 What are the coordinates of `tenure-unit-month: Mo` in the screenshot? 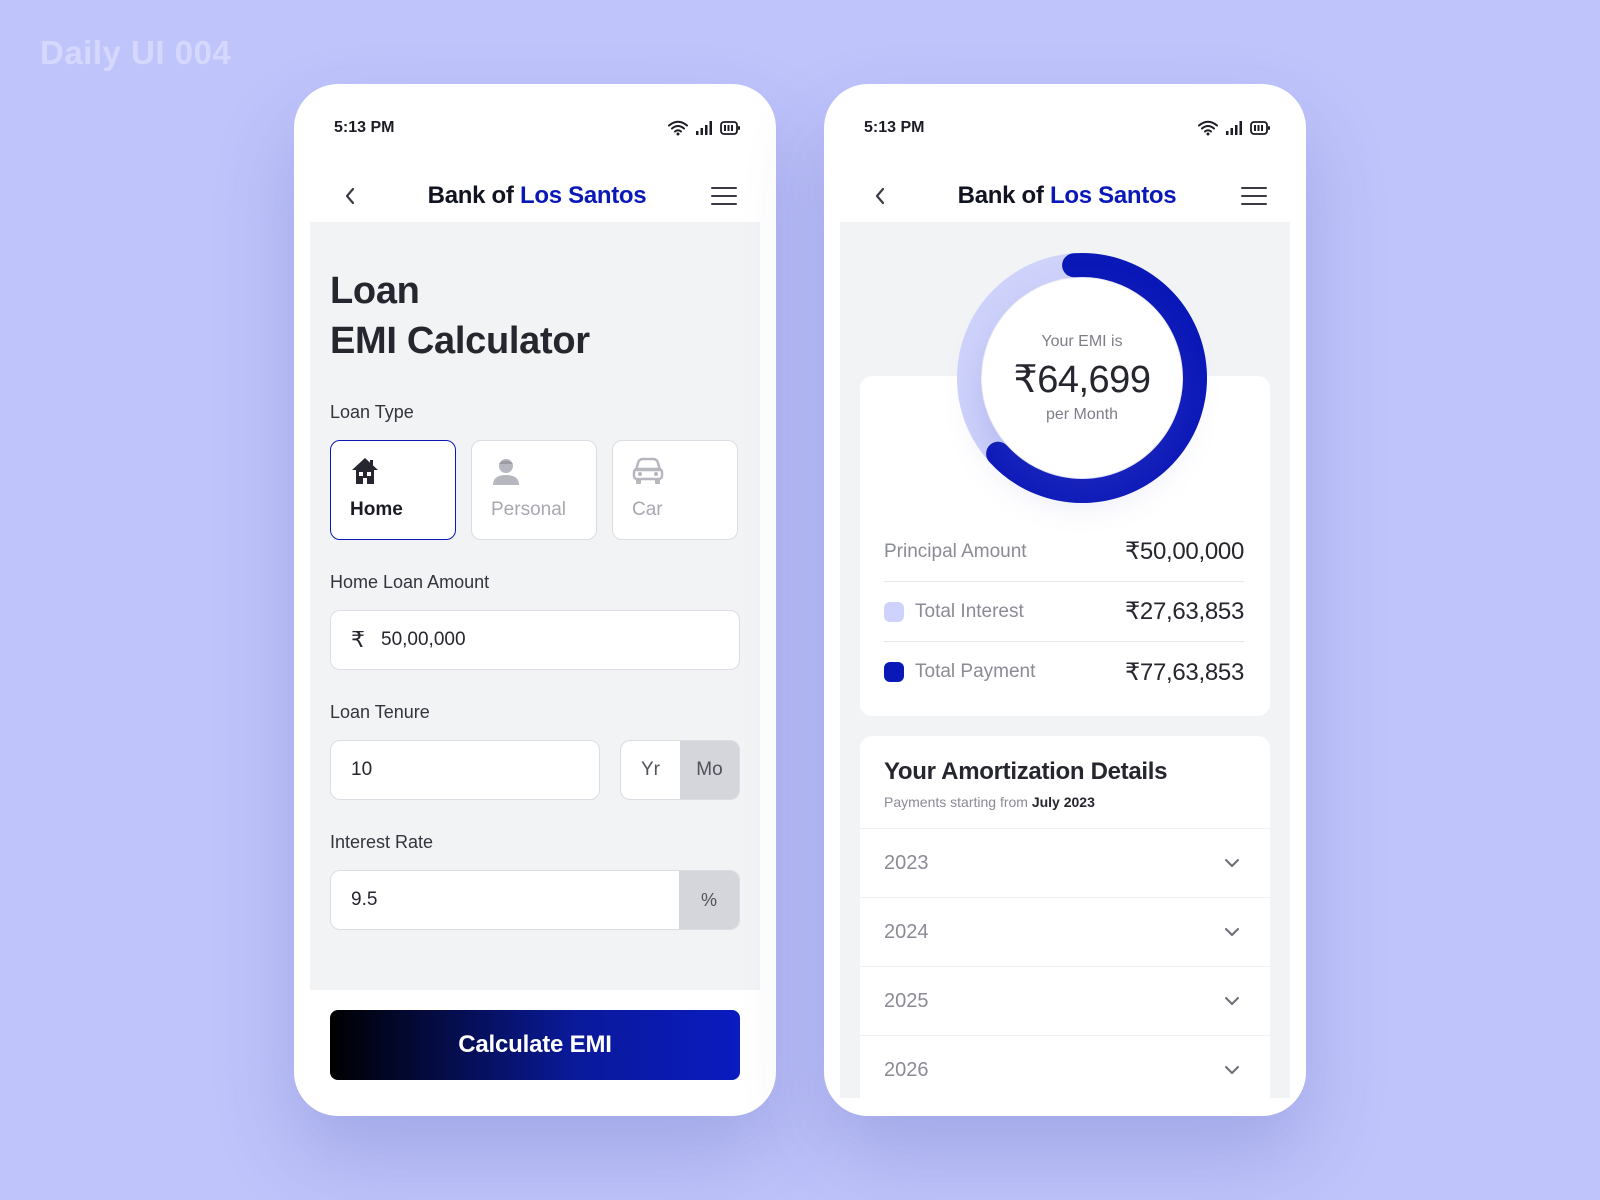 It's located at (709, 770).